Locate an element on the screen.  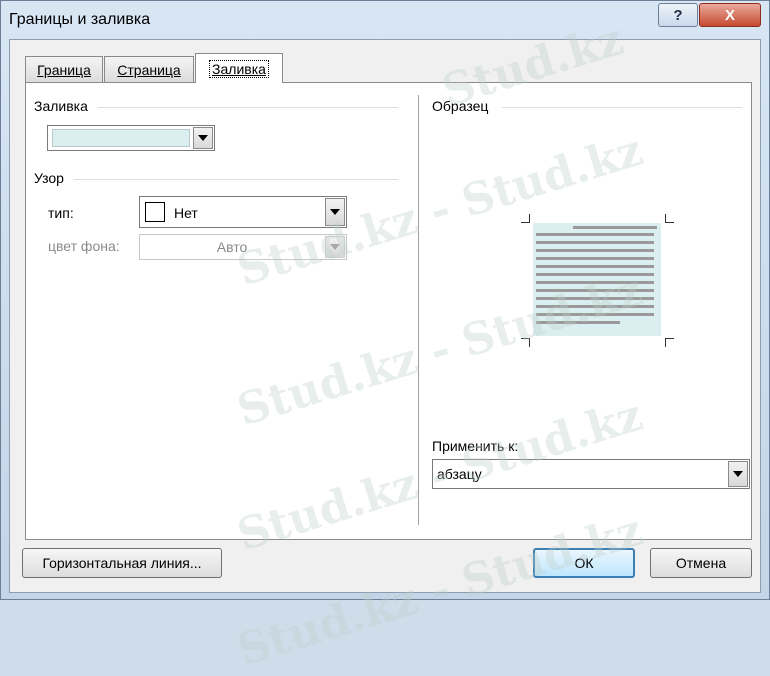
fill-color-swatch is located at coordinates (121, 138).